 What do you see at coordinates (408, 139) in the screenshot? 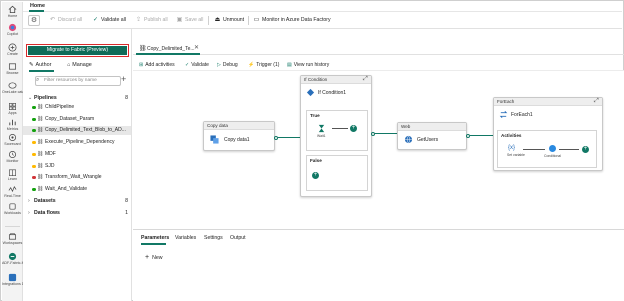
I see `globe-icon` at bounding box center [408, 139].